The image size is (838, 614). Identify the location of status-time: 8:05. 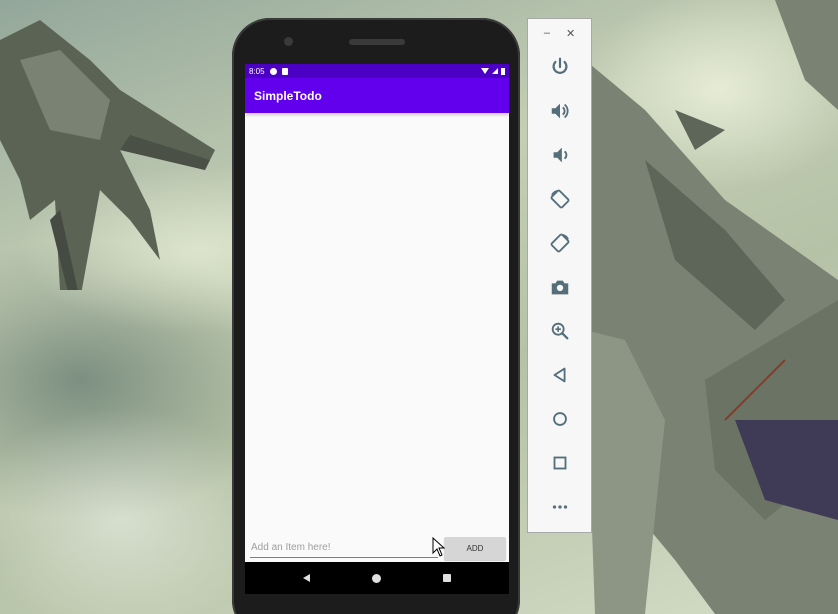
(257, 71).